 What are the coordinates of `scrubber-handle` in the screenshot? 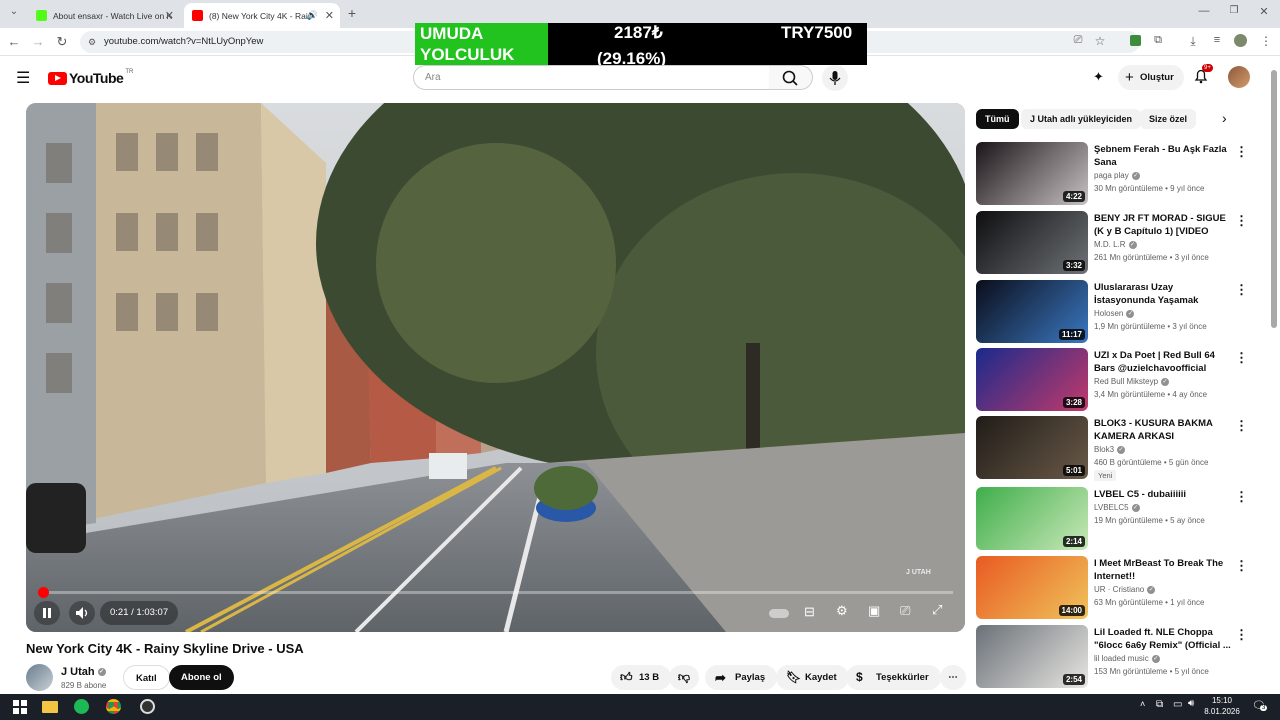 It's located at (44, 592).